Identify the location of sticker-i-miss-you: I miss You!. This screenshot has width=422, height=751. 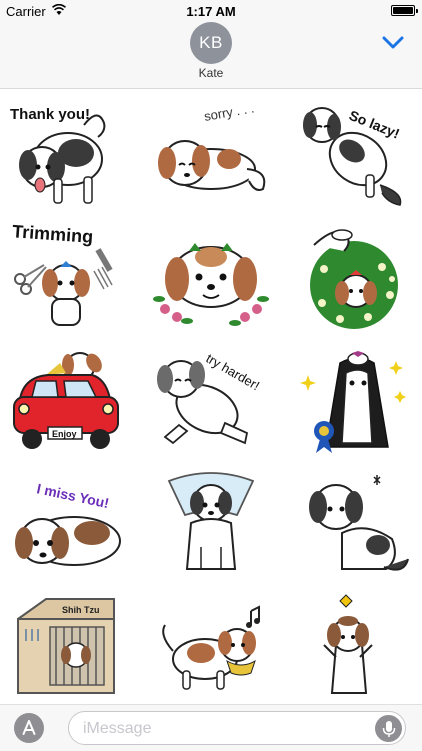
(66, 521).